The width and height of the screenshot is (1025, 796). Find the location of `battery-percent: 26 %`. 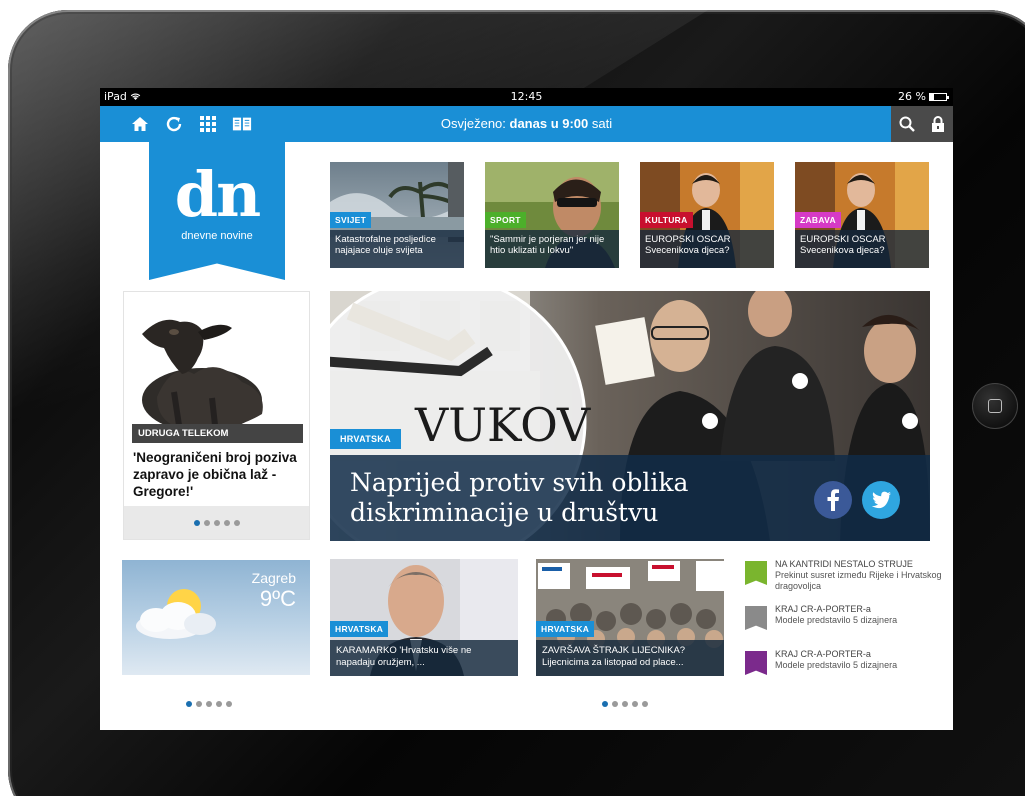

battery-percent: 26 % is located at coordinates (912, 96).